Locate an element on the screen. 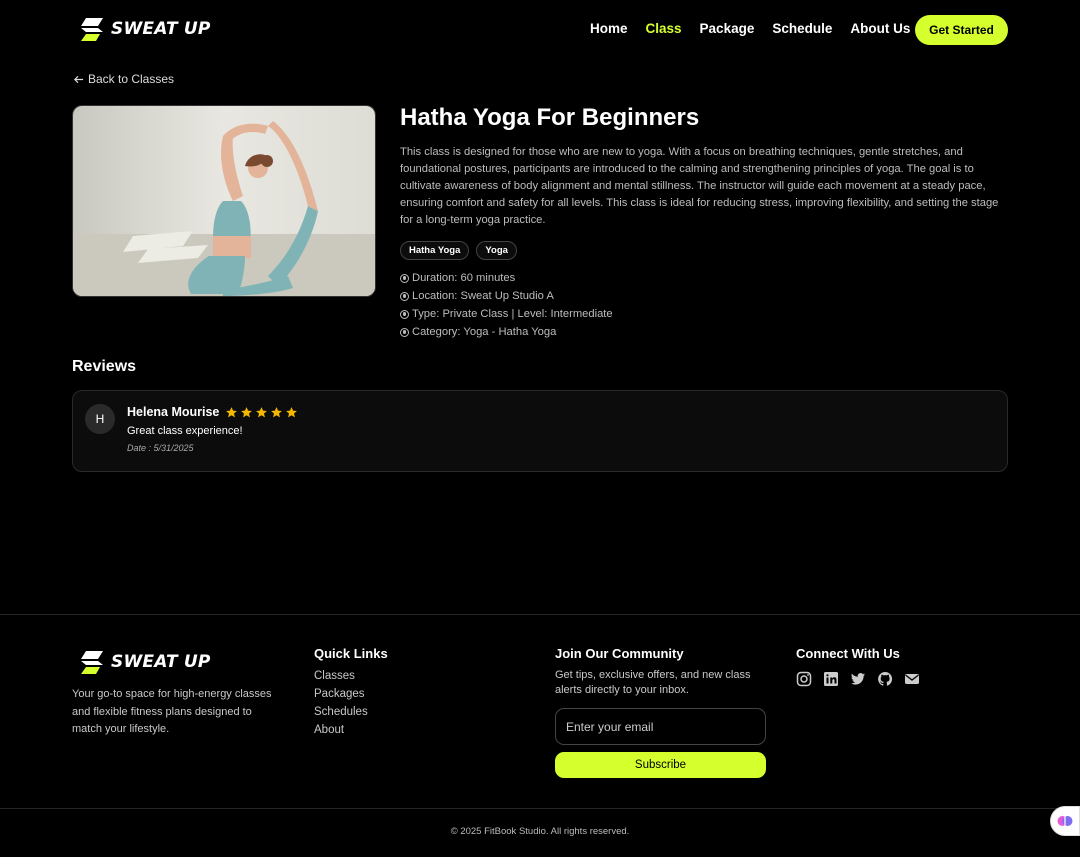 The width and height of the screenshot is (1080, 857). info-duration: Duration: 60 minutes is located at coordinates (506, 278).